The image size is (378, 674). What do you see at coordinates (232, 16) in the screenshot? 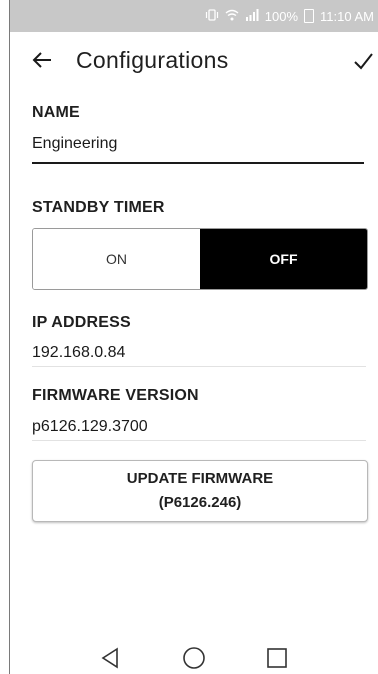
I see `wifi-icon` at bounding box center [232, 16].